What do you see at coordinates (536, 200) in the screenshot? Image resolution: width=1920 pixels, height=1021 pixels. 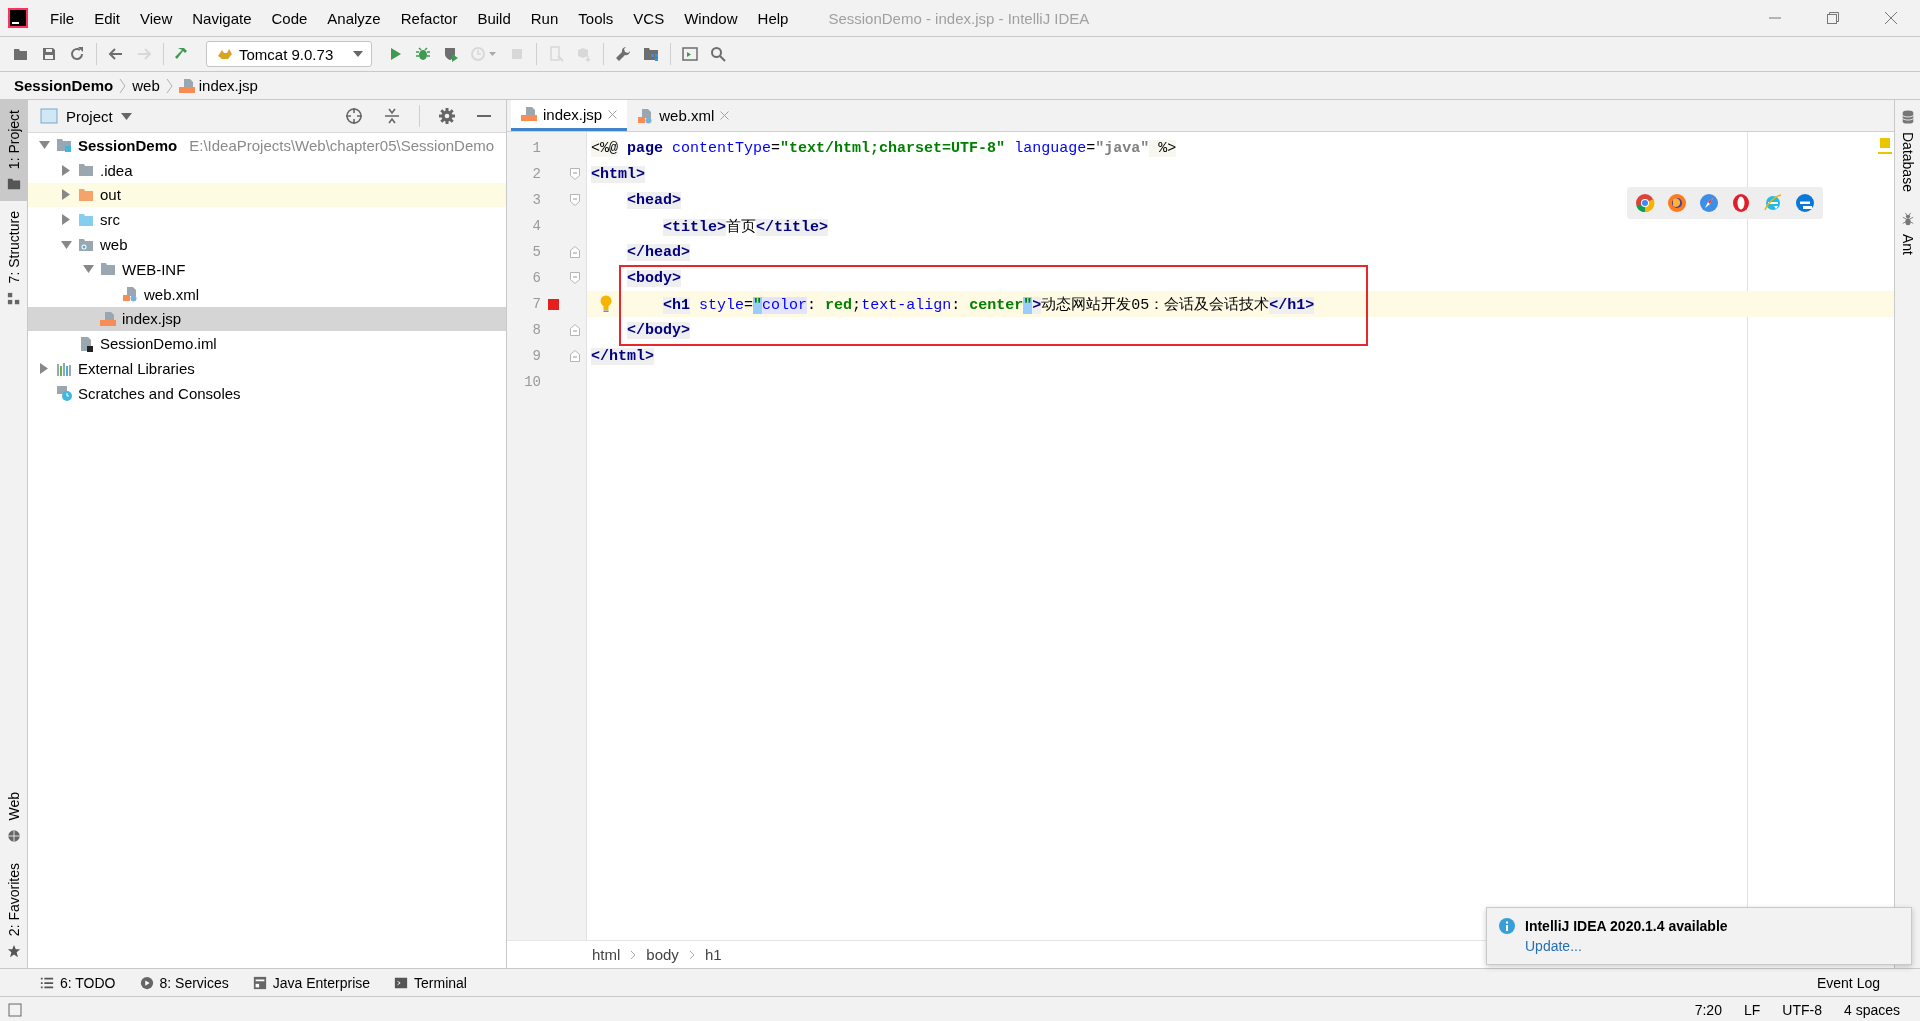 I see `line-number: 3` at bounding box center [536, 200].